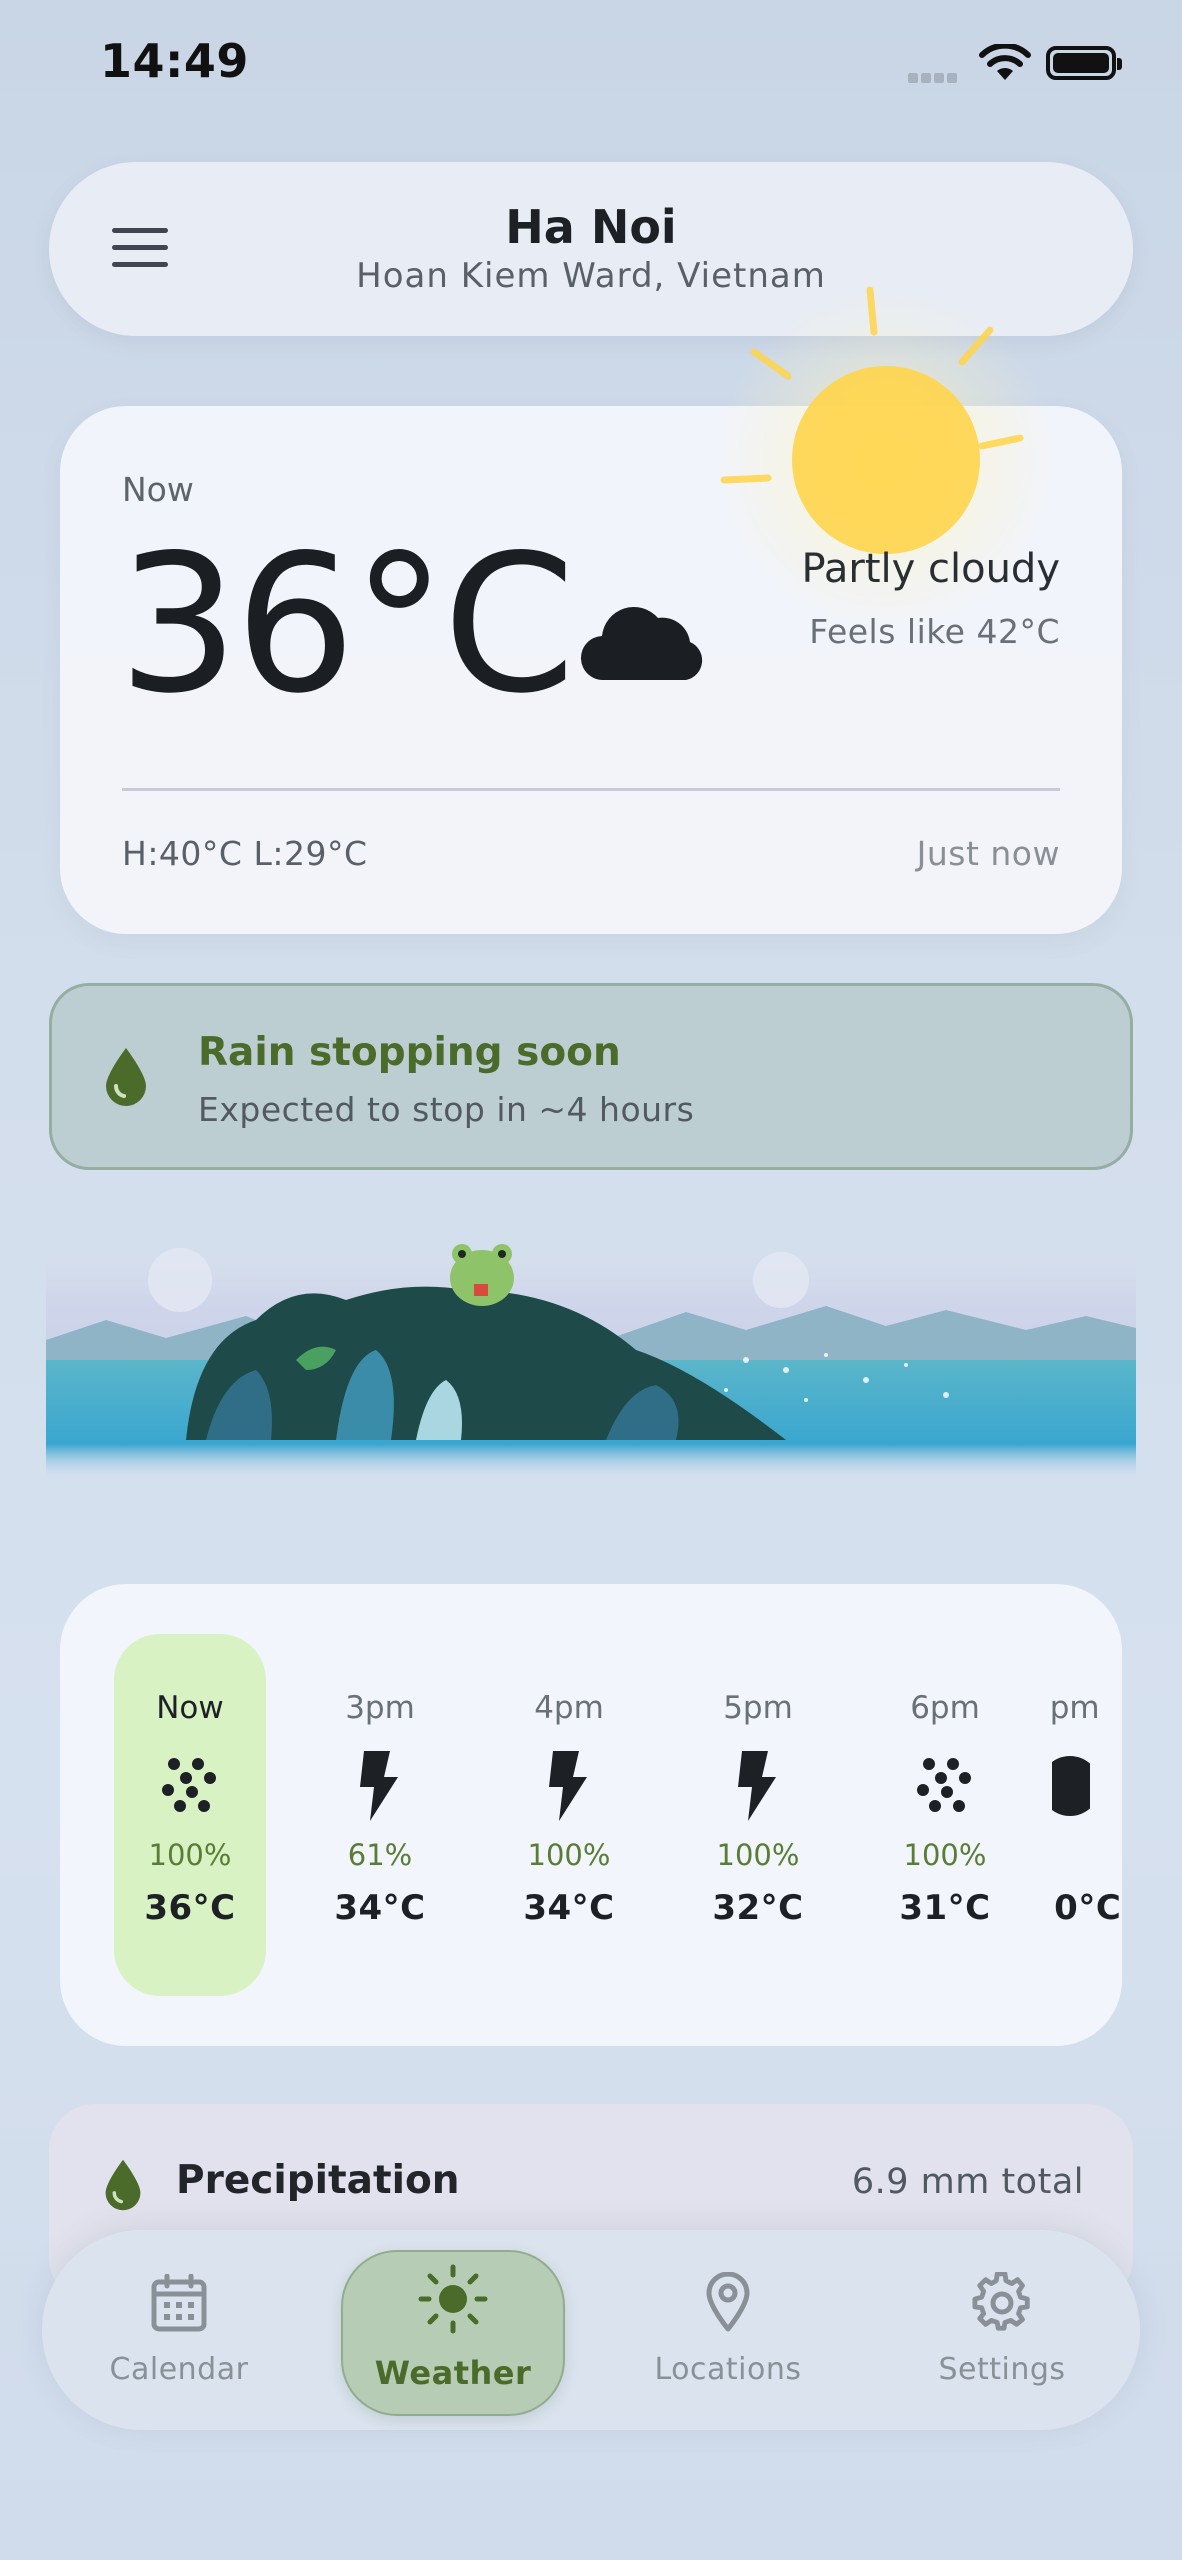 The width and height of the screenshot is (1182, 2560). I want to click on hour-label: 6pm, so click(945, 1708).